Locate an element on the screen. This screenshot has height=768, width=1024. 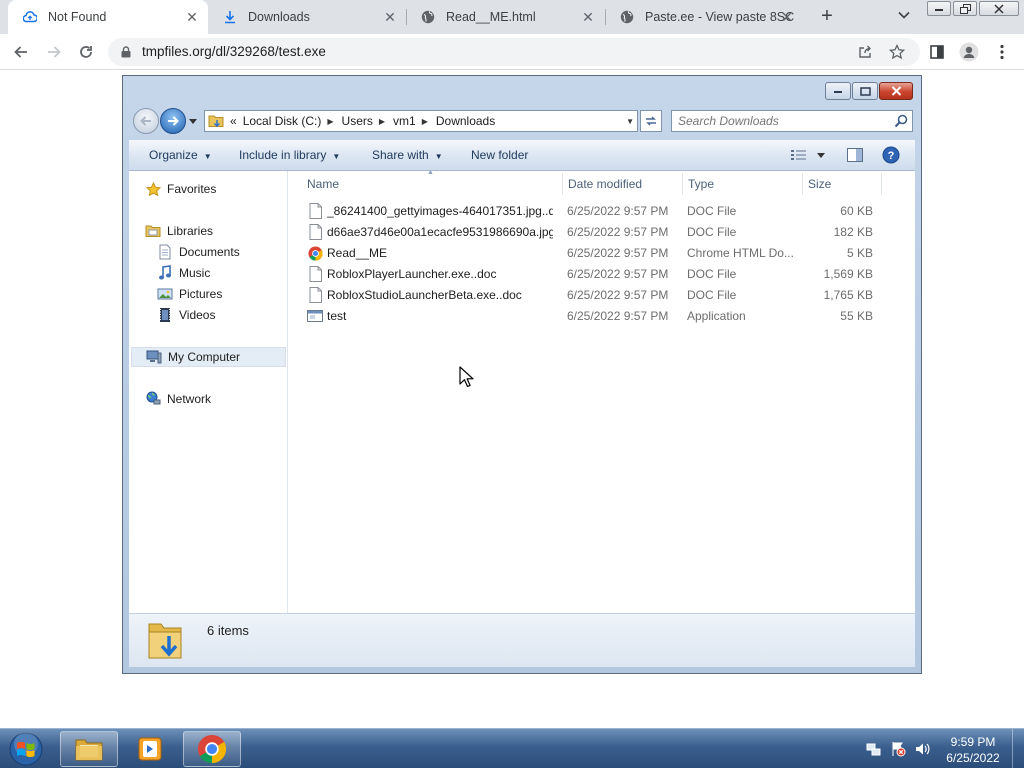
close-icon is located at coordinates (896, 91).